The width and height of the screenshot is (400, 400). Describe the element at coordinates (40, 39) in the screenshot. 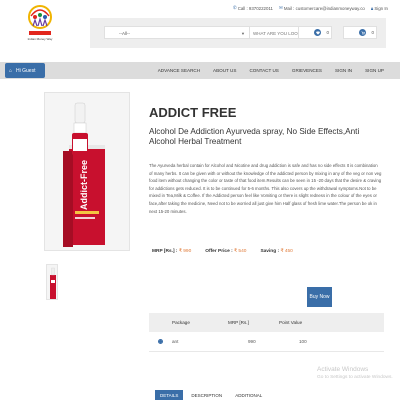

I see `svg-text: Indian Money Way` at that location.